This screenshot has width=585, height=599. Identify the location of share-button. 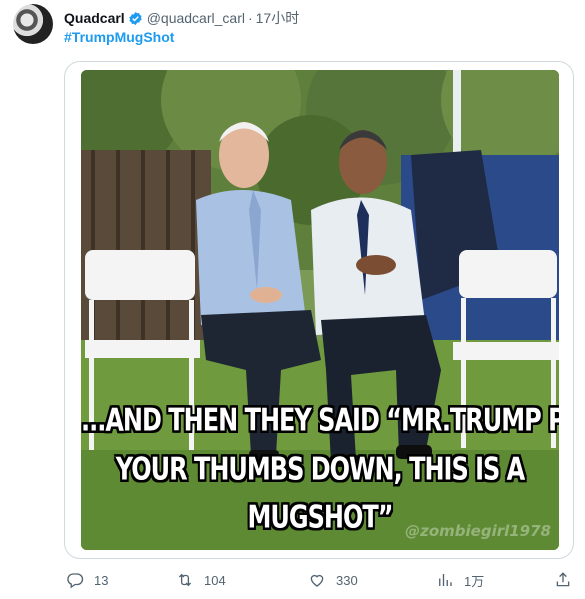
(568, 580).